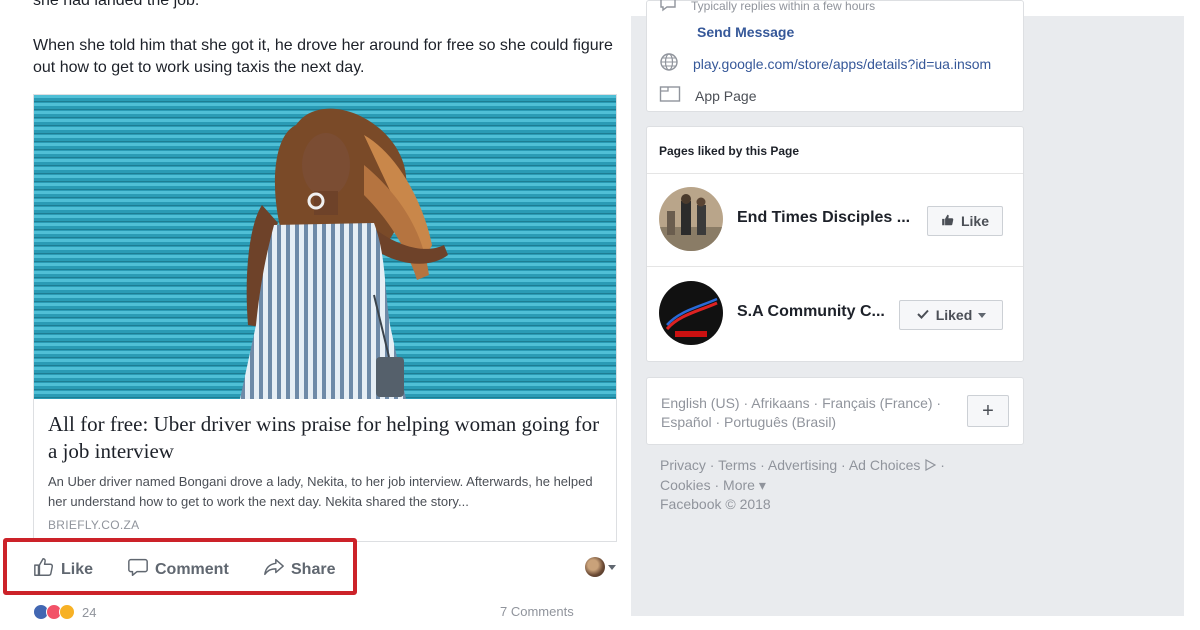 The width and height of the screenshot is (1200, 630). Describe the element at coordinates (686, 422) in the screenshot. I see `language-option: Español` at that location.